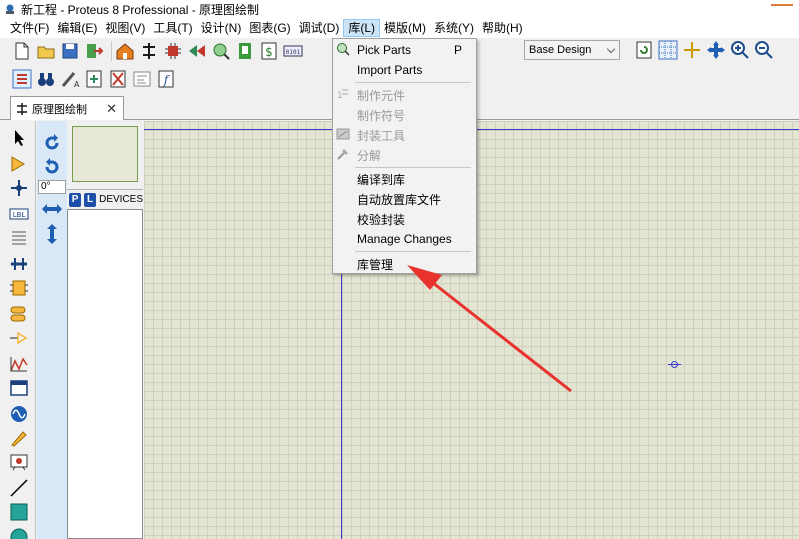 The image size is (799, 539). What do you see at coordinates (611, 49) in the screenshot?
I see `chevron-down-icon` at bounding box center [611, 49].